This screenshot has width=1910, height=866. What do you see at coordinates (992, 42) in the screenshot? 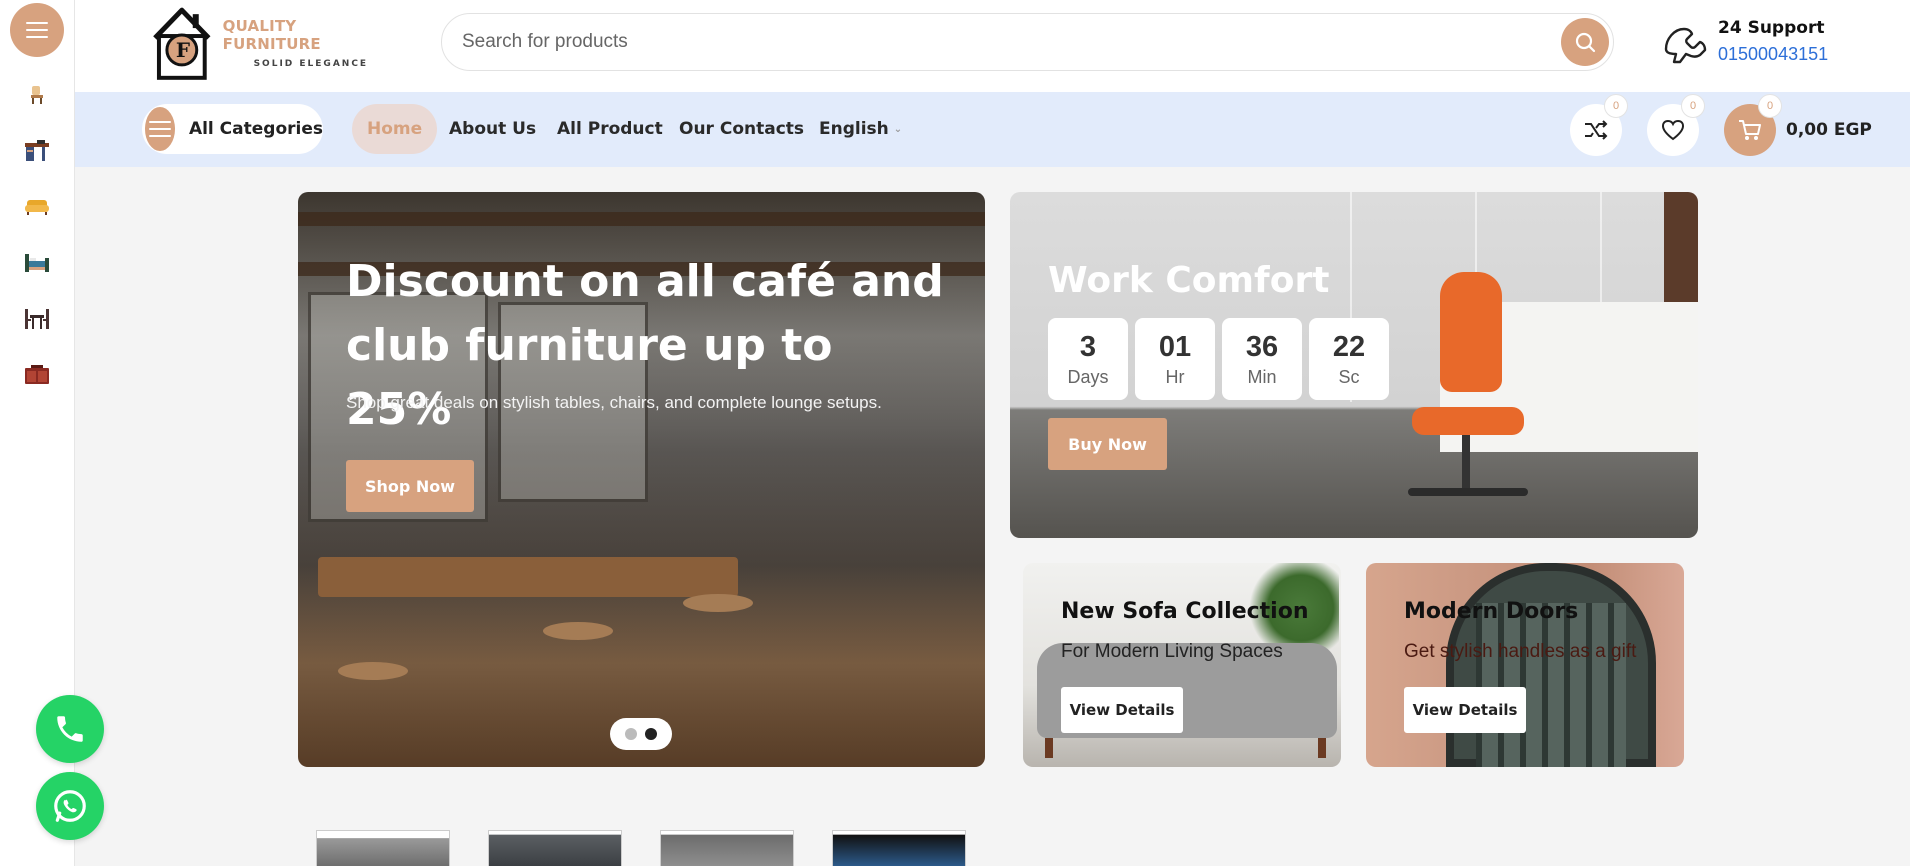
I see `search-input` at bounding box center [992, 42].